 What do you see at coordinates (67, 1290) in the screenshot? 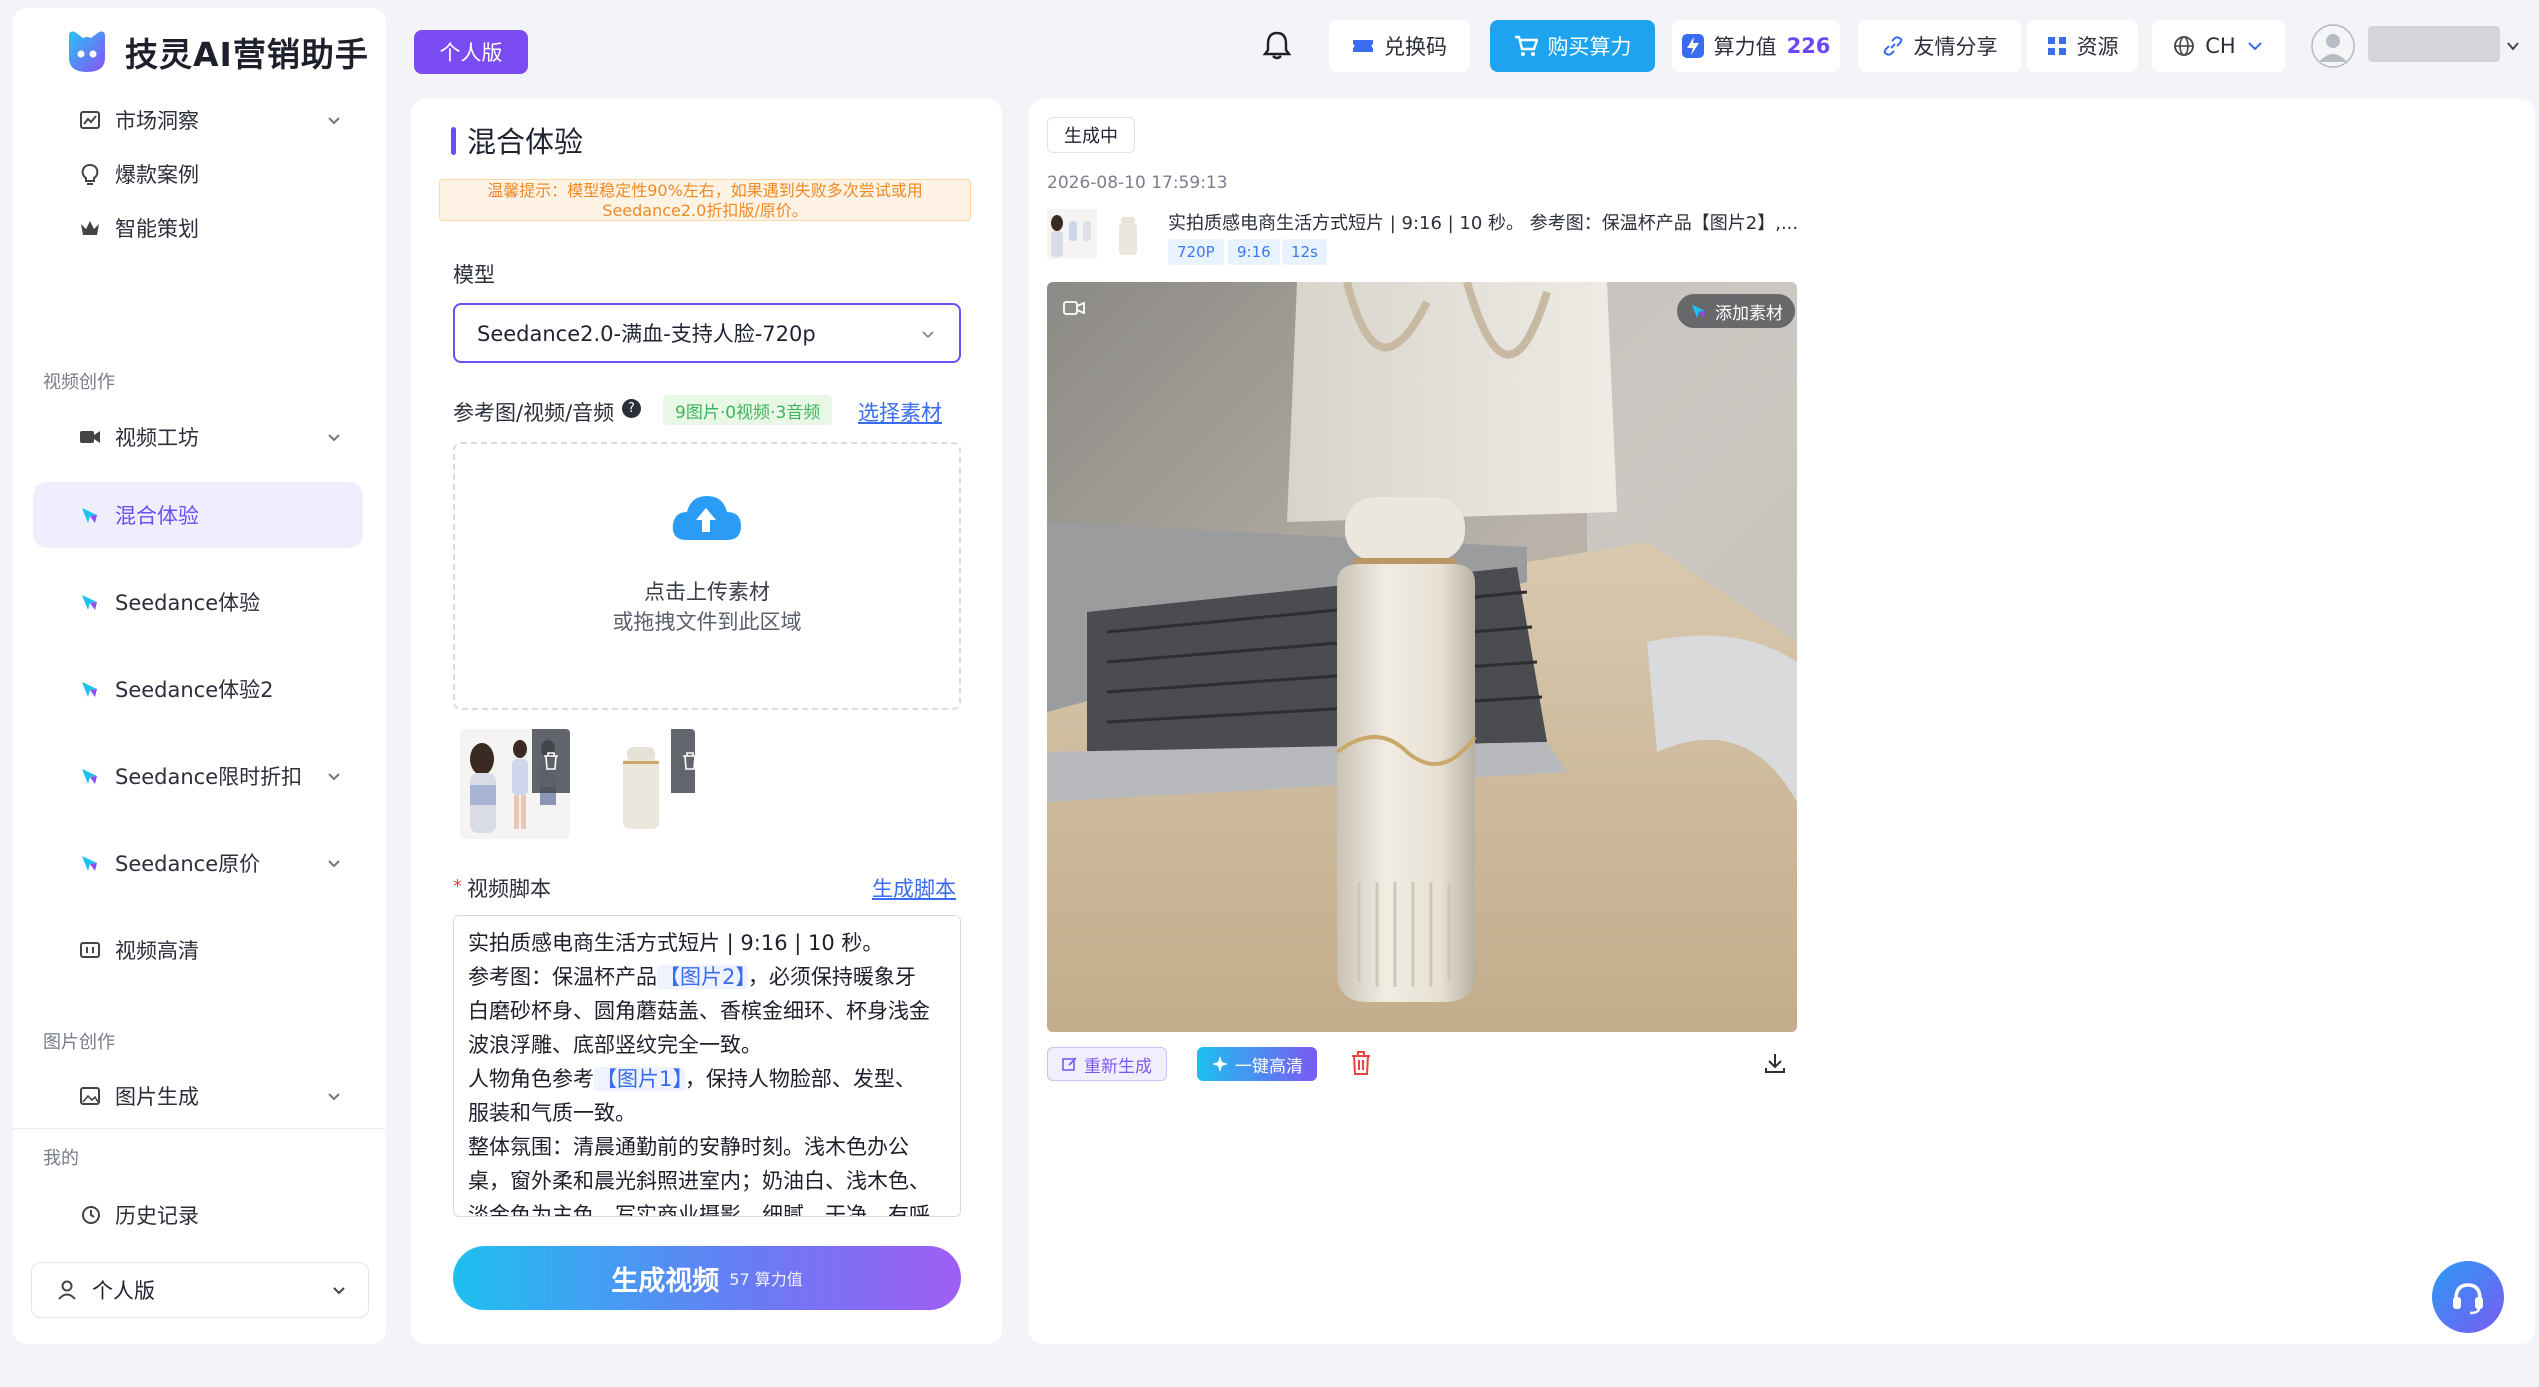
I see `user-icon` at bounding box center [67, 1290].